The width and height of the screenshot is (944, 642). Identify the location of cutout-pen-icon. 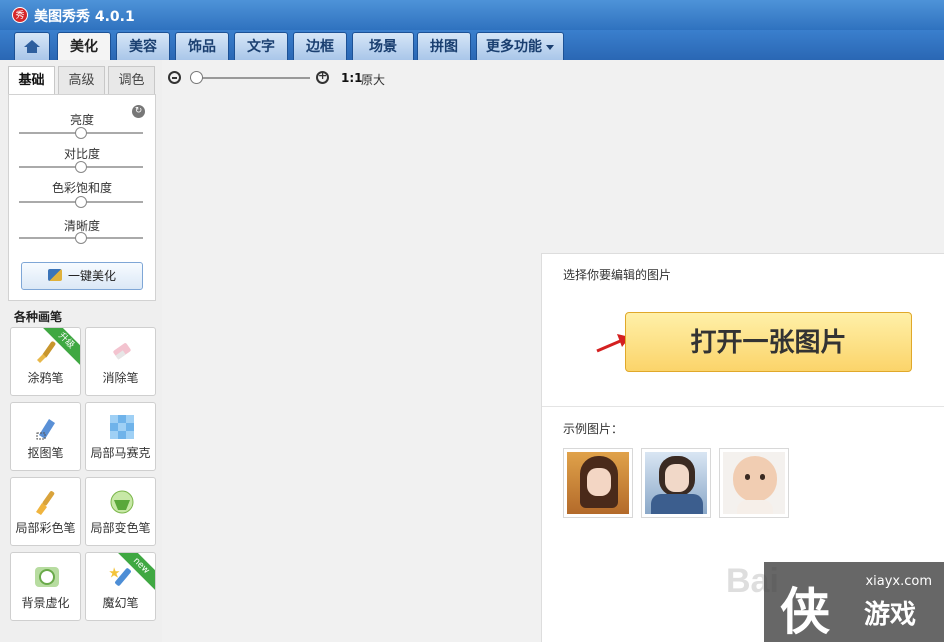
(45, 429).